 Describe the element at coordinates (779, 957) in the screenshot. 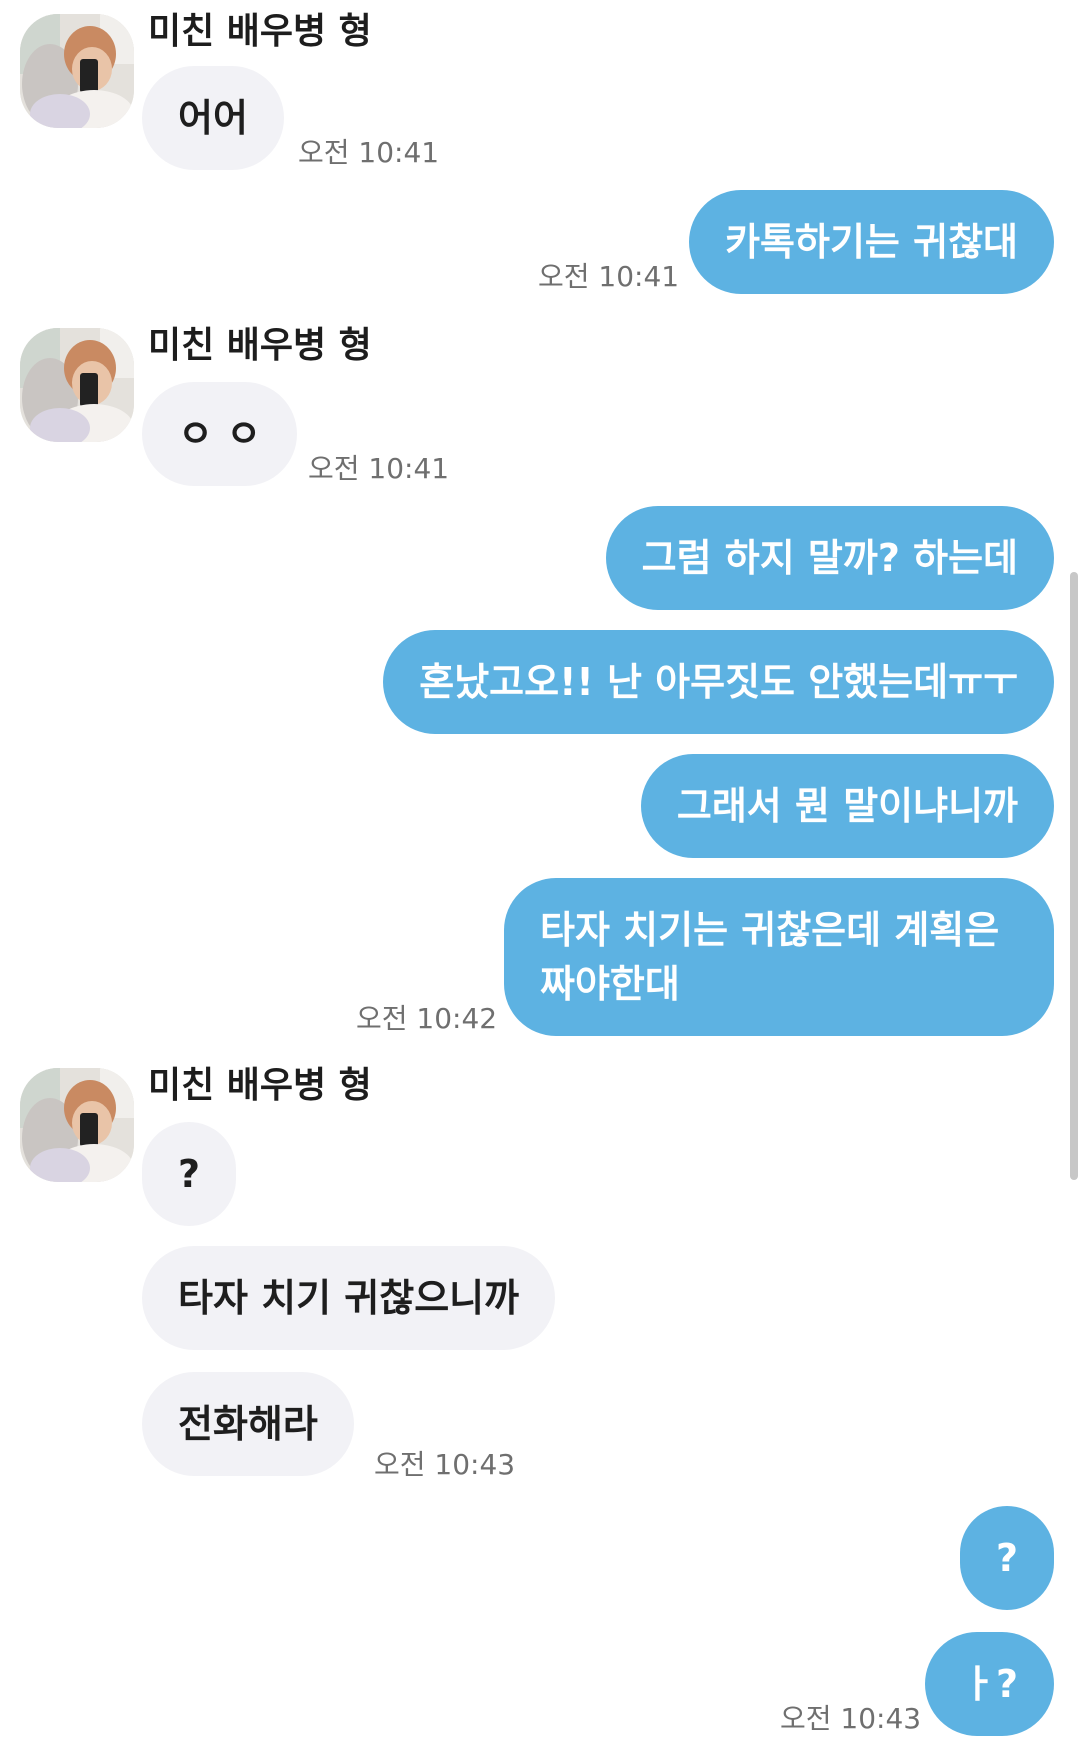

I see `message-bubble-outgoing: 타자 치기는 귀찮은데 계획은 짜야한대` at that location.